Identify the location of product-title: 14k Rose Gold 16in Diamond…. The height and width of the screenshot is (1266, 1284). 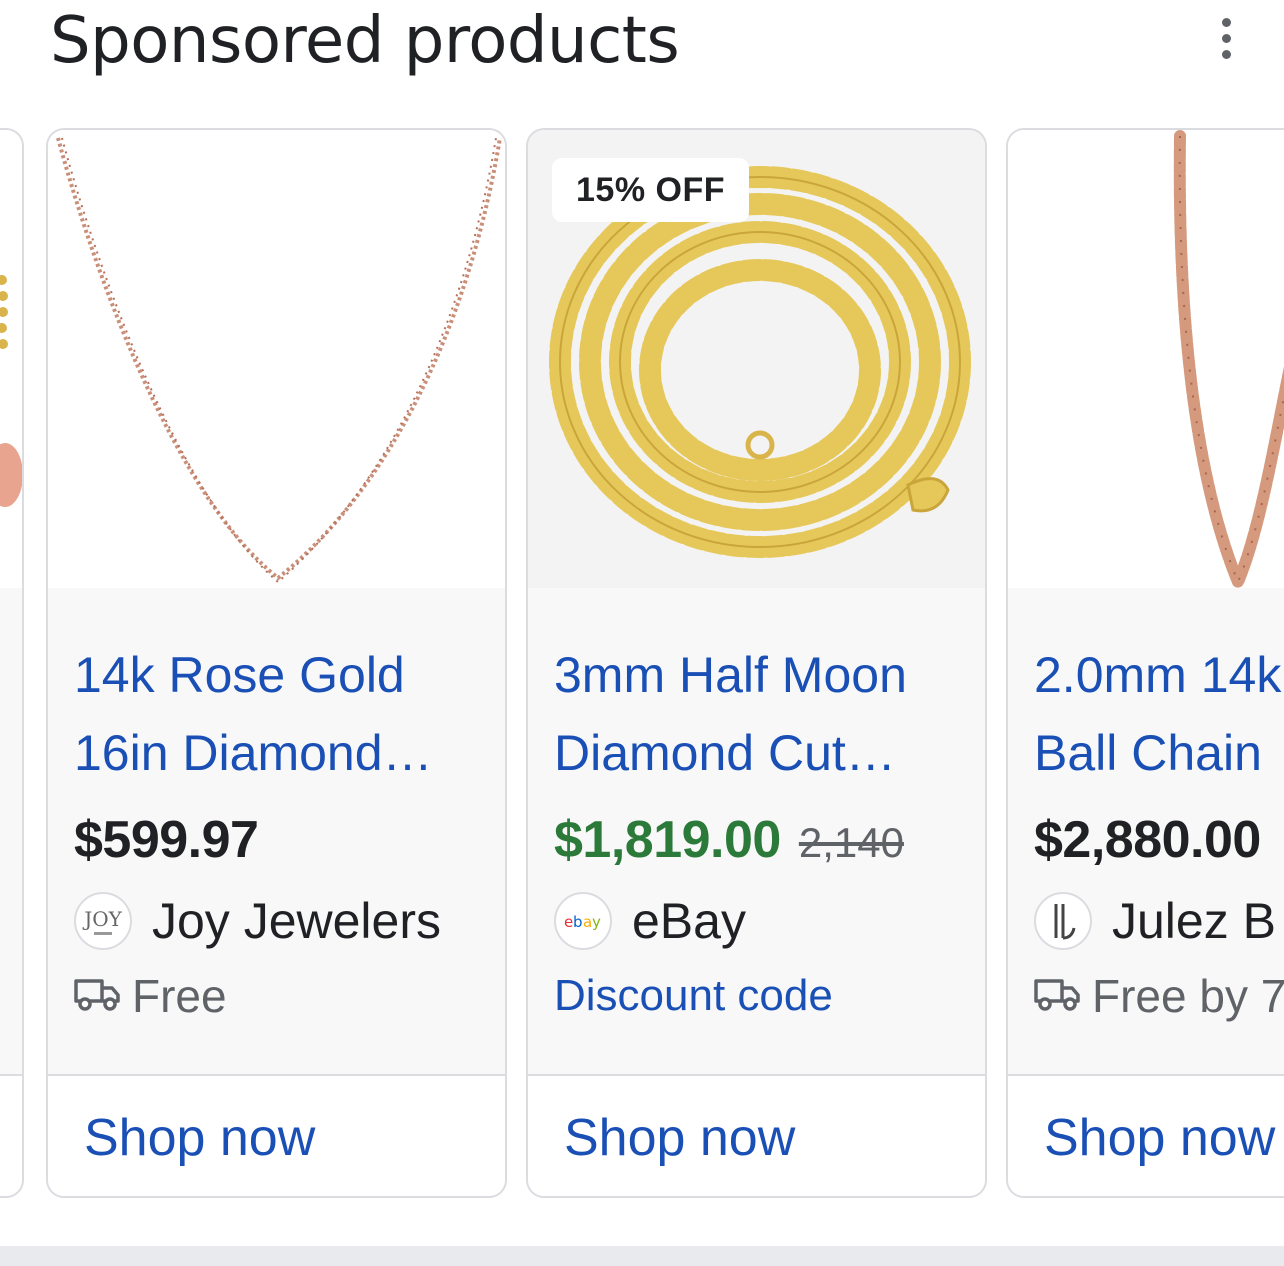
(289, 714).